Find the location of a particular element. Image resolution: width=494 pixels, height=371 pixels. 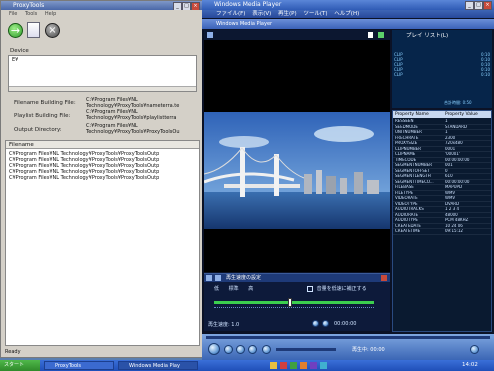

speed-slider-track is located at coordinates (294, 302).